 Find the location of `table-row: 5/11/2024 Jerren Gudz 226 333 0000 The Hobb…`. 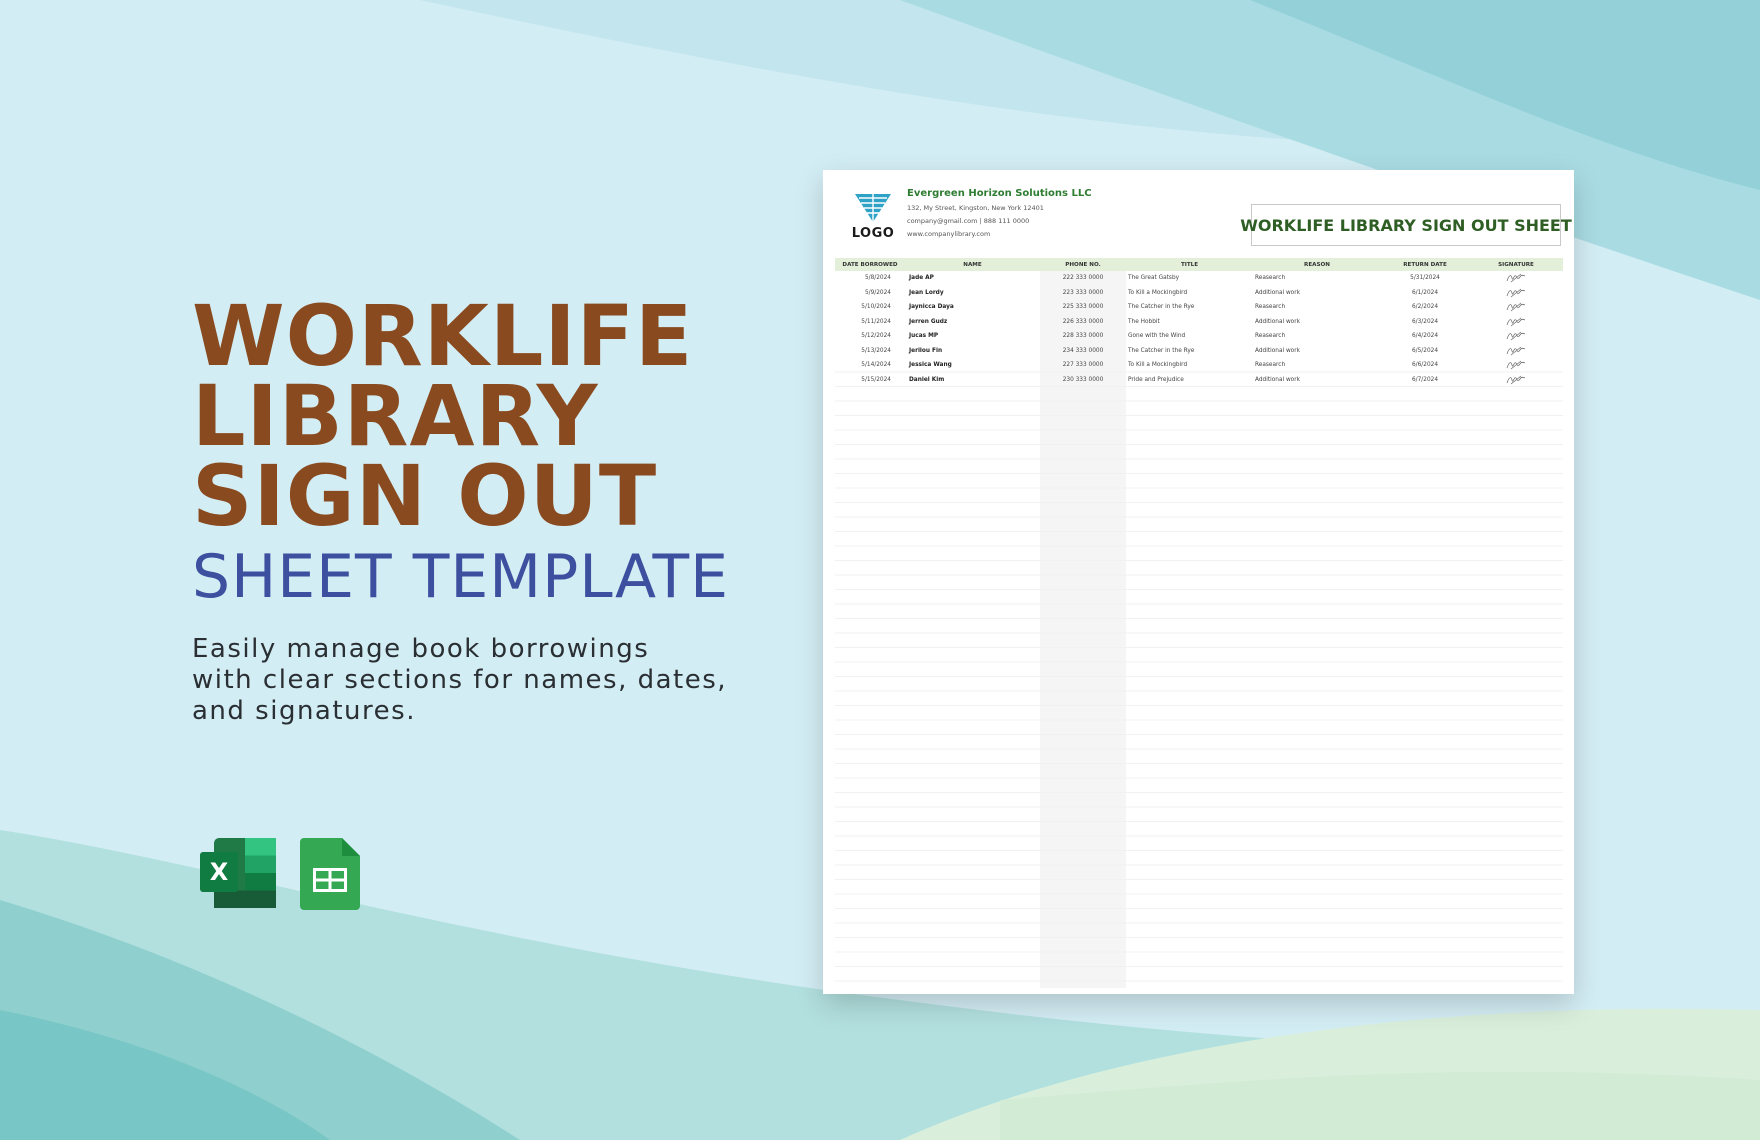

table-row: 5/11/2024 Jerren Gudz 226 333 0000 The Hobb… is located at coordinates (1199, 322).